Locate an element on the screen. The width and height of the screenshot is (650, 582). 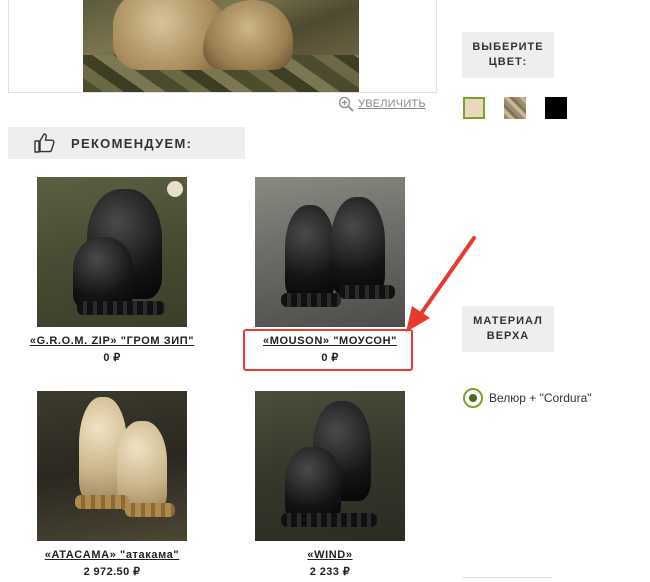
product-name: «ATACAMA» "атакама" is located at coordinates (112, 555).